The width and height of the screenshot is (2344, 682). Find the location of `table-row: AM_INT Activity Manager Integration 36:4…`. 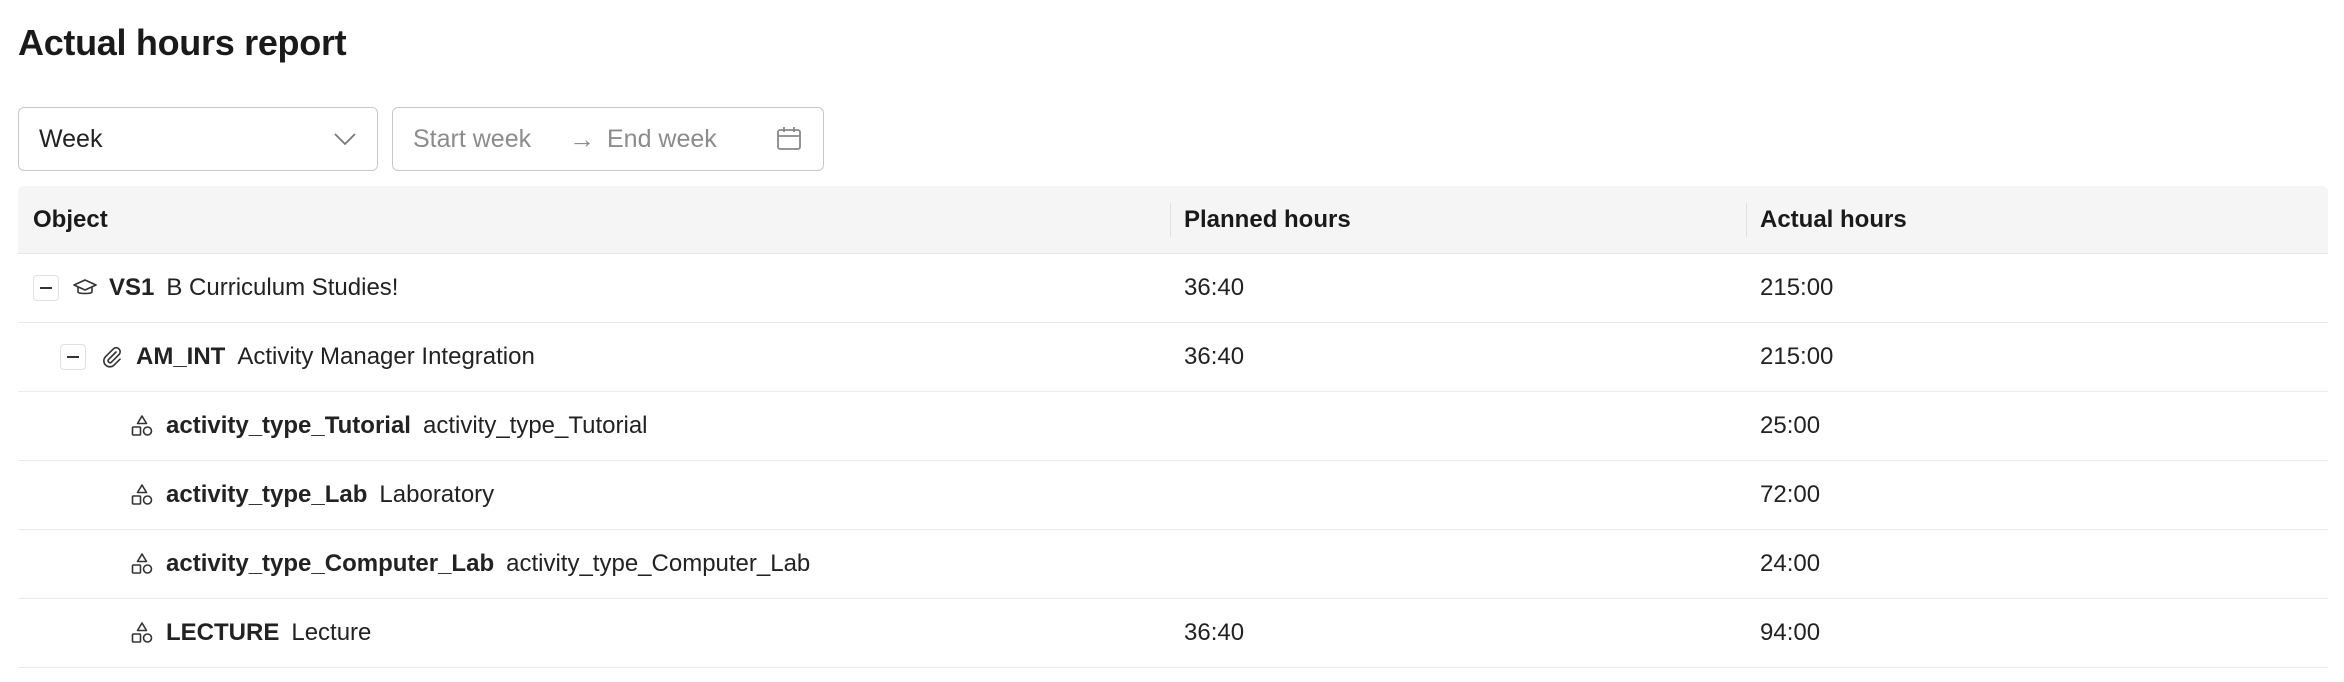

table-row: AM_INT Activity Manager Integration 36:4… is located at coordinates (1173, 357).